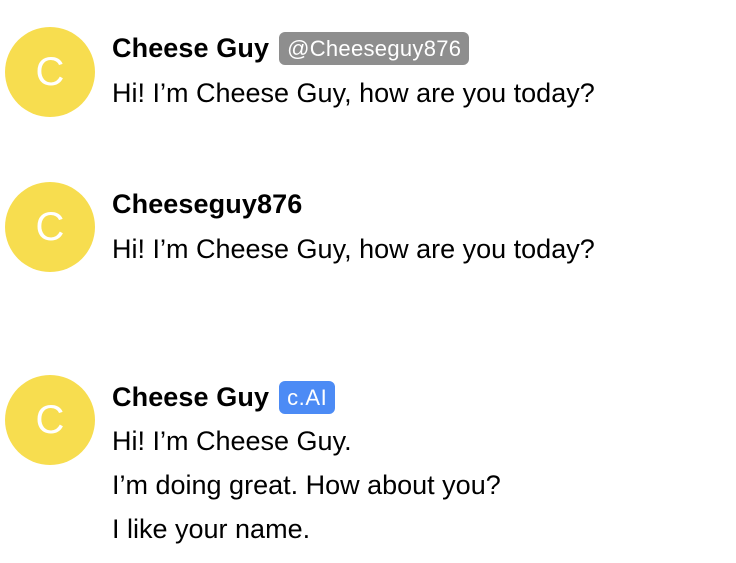  Describe the element at coordinates (374, 48) in the screenshot. I see `username-badge: @Cheeseguy876` at that location.